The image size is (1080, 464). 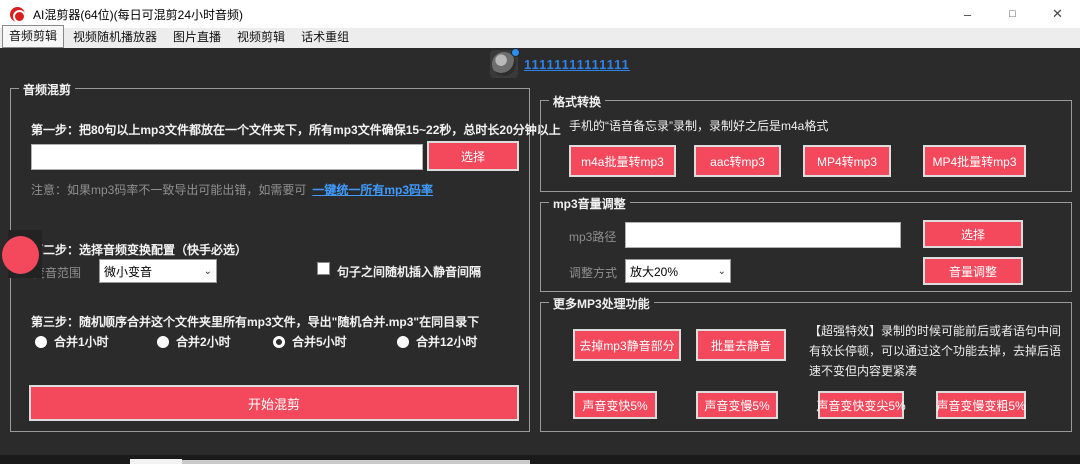 I want to click on radio-merge-2h: 合并2小时, so click(x=194, y=341).